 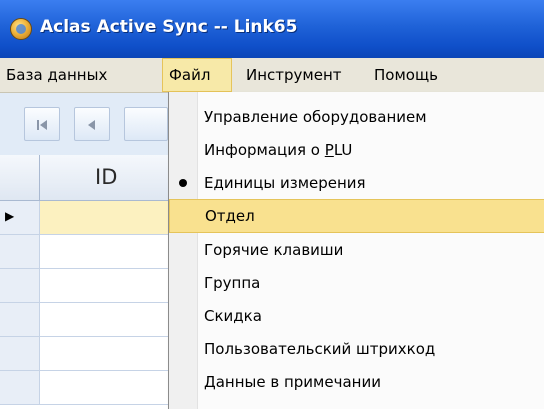 I want to click on menu-item-label: Пользовательский штрихкод, so click(x=320, y=349).